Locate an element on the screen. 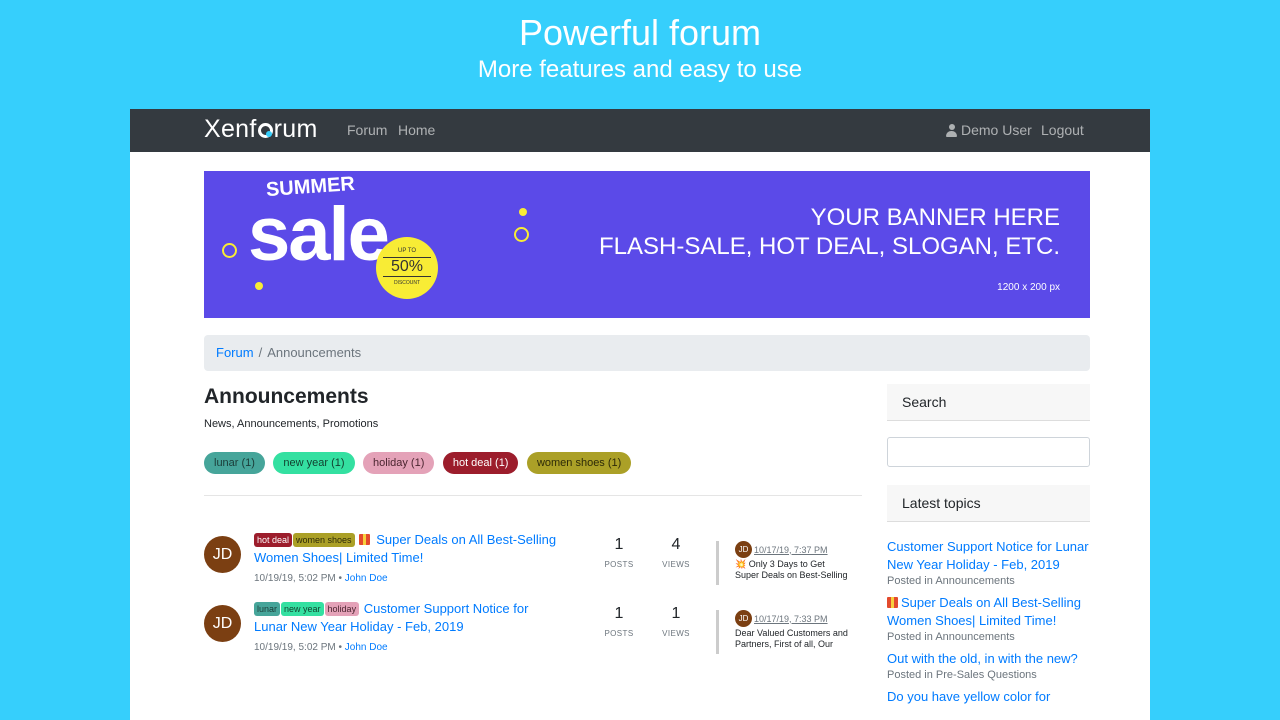  search-heading: Search is located at coordinates (988, 402).